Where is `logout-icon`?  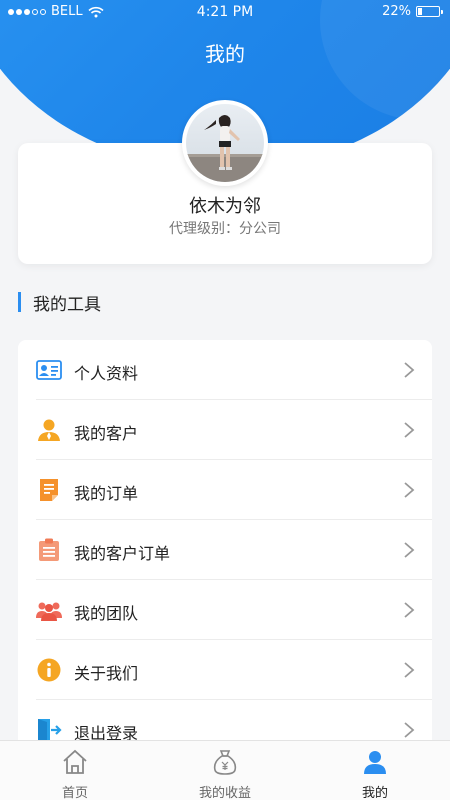 logout-icon is located at coordinates (50, 730).